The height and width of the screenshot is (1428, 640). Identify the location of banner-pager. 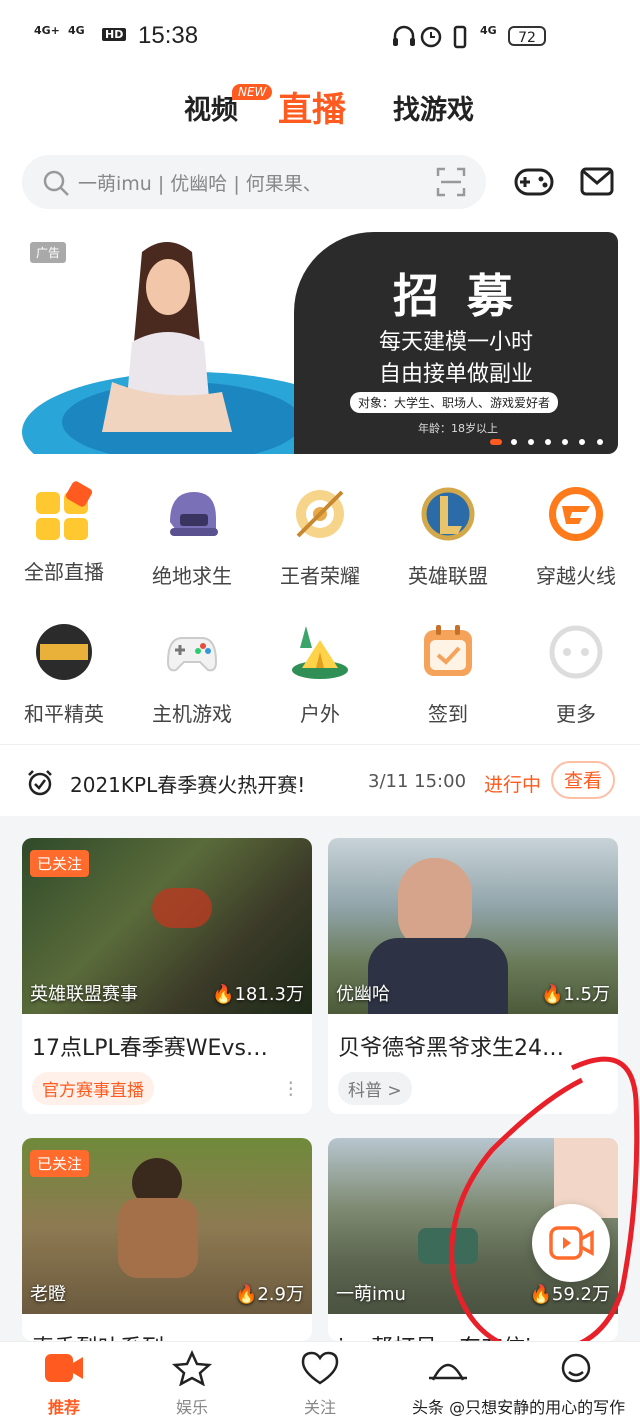
(554, 442).